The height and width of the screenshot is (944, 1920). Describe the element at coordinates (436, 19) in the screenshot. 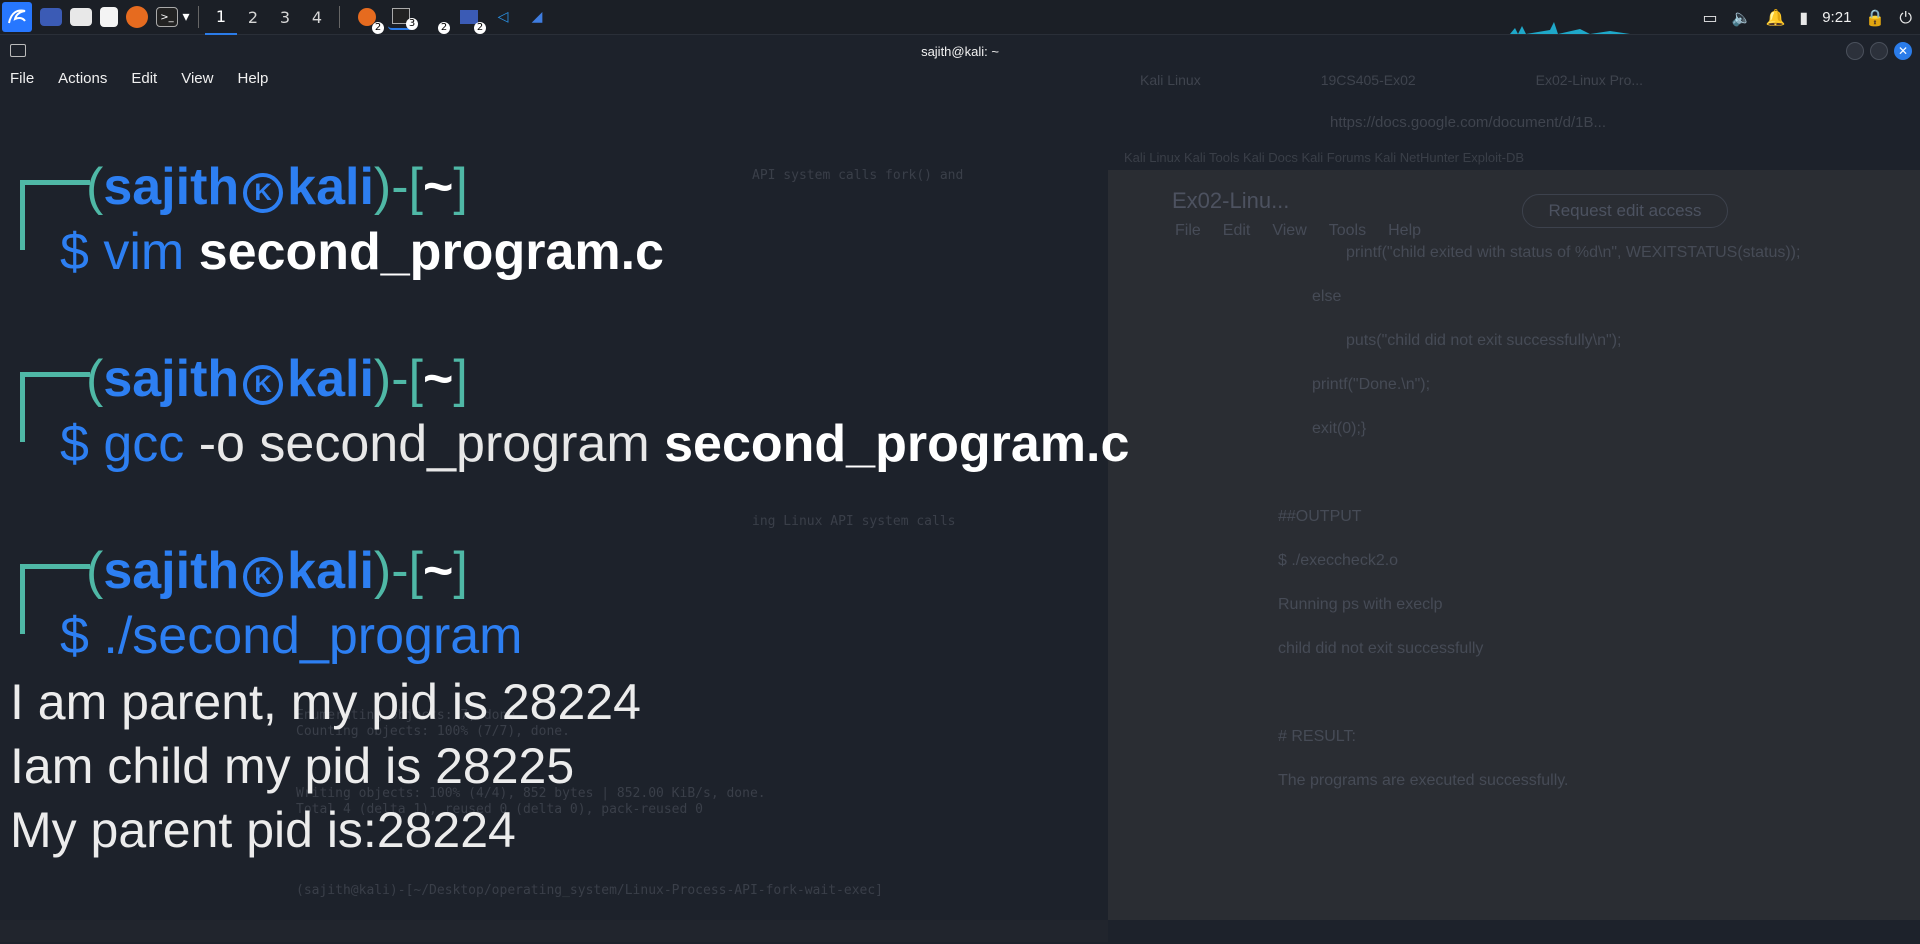

I see `text-editor-task-icon: 2` at that location.